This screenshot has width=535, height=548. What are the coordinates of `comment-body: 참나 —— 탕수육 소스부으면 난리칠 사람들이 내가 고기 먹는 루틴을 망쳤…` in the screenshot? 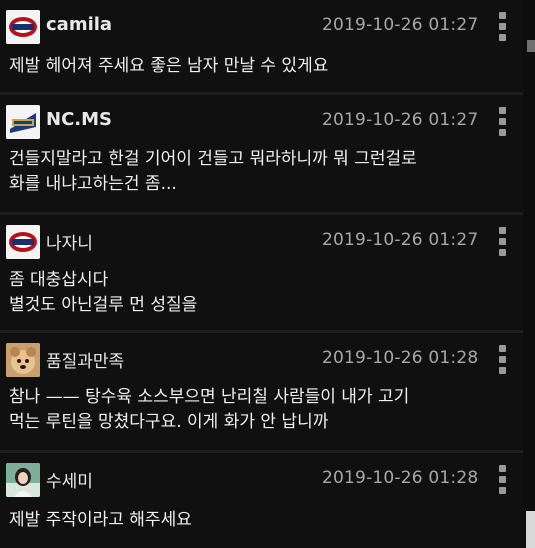 It's located at (209, 410).